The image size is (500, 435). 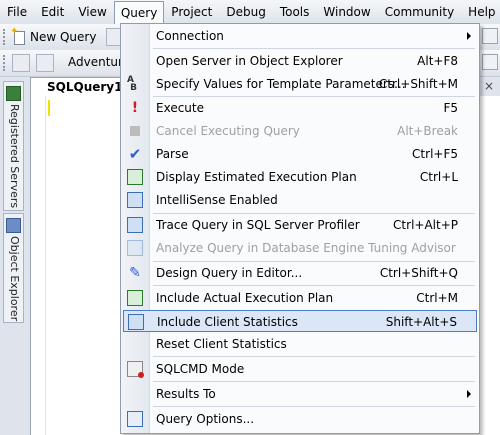 What do you see at coordinates (256, 177) in the screenshot?
I see `menu-item-label: Display Estimated Execution Plan` at bounding box center [256, 177].